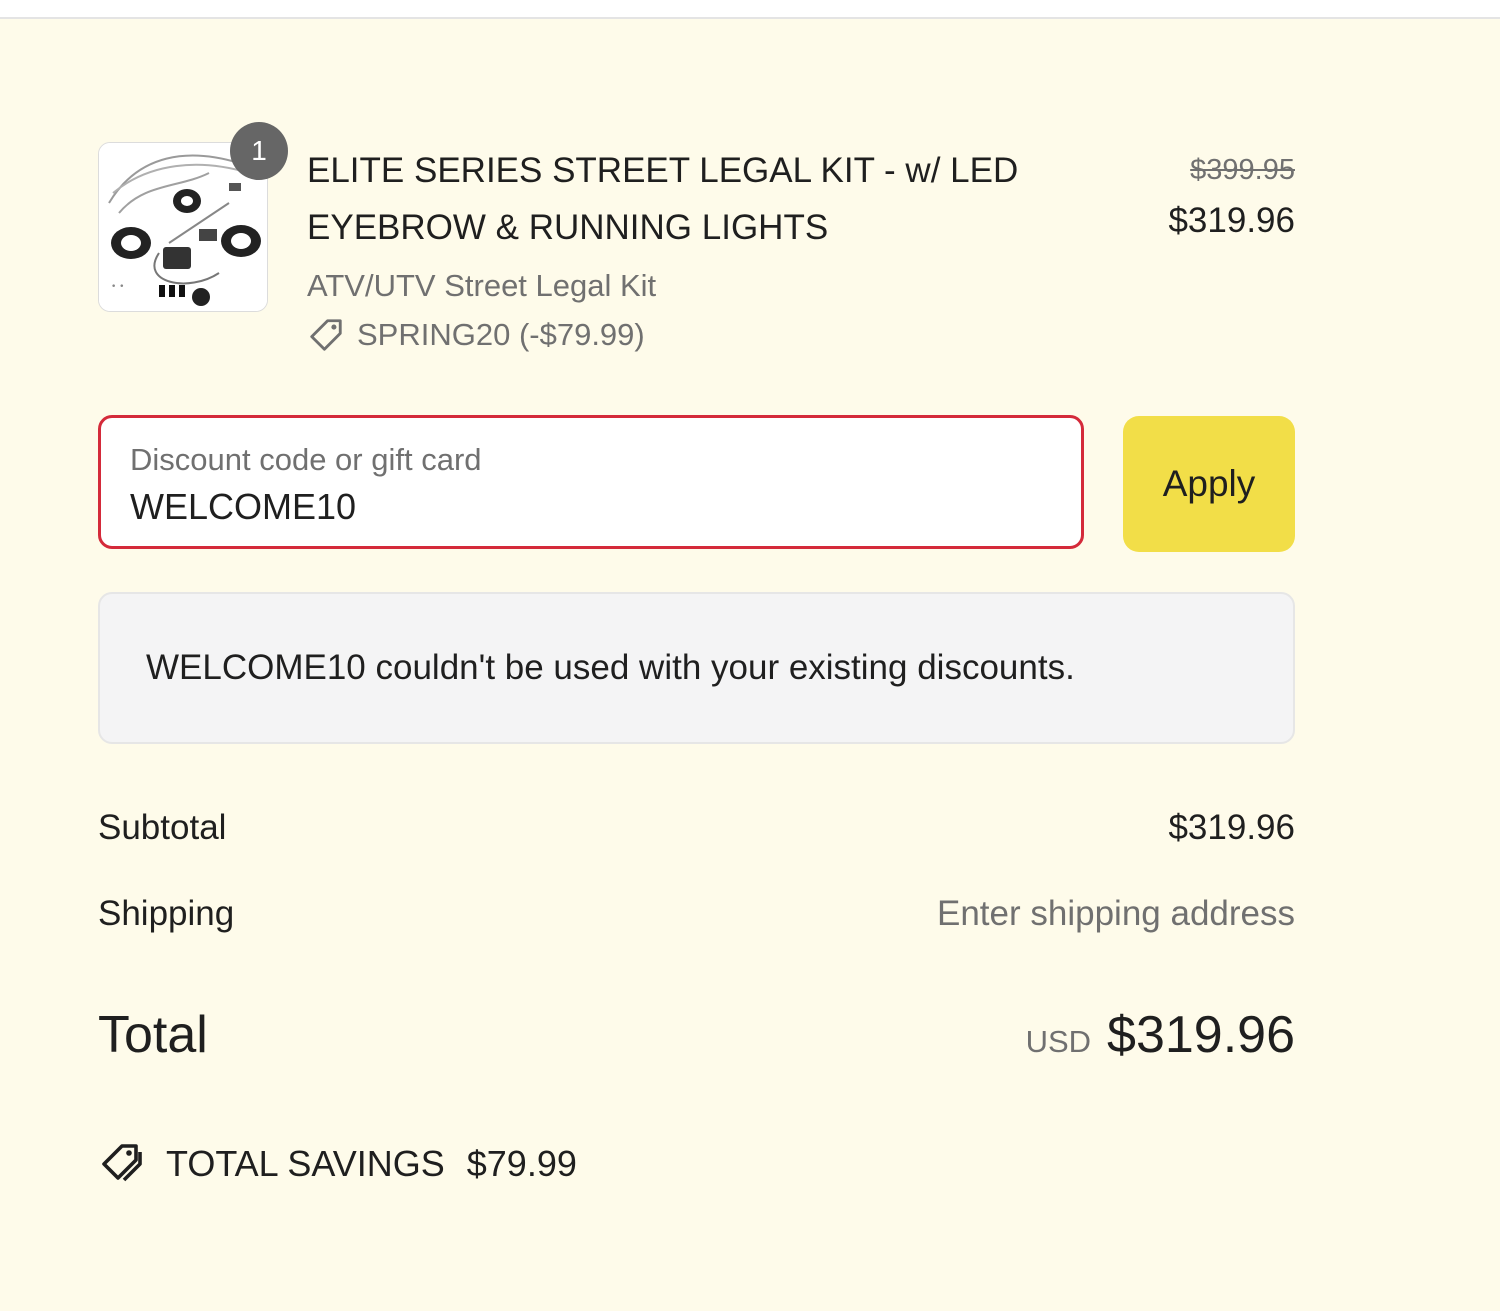 The image size is (1500, 1311). What do you see at coordinates (591, 482) in the screenshot?
I see `discount-code-field: Discount code or gift card` at bounding box center [591, 482].